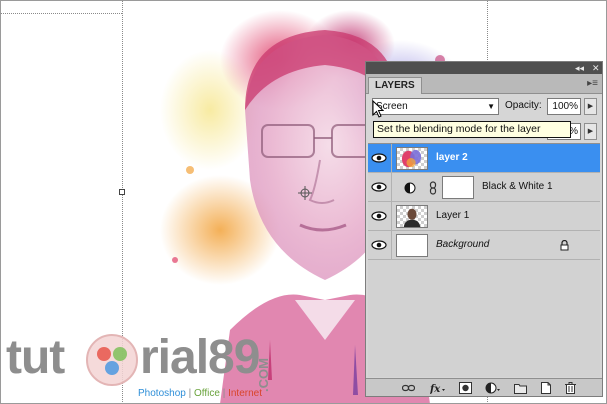  Describe the element at coordinates (112, 360) in the screenshot. I see `watermark-logo-icon` at that location.